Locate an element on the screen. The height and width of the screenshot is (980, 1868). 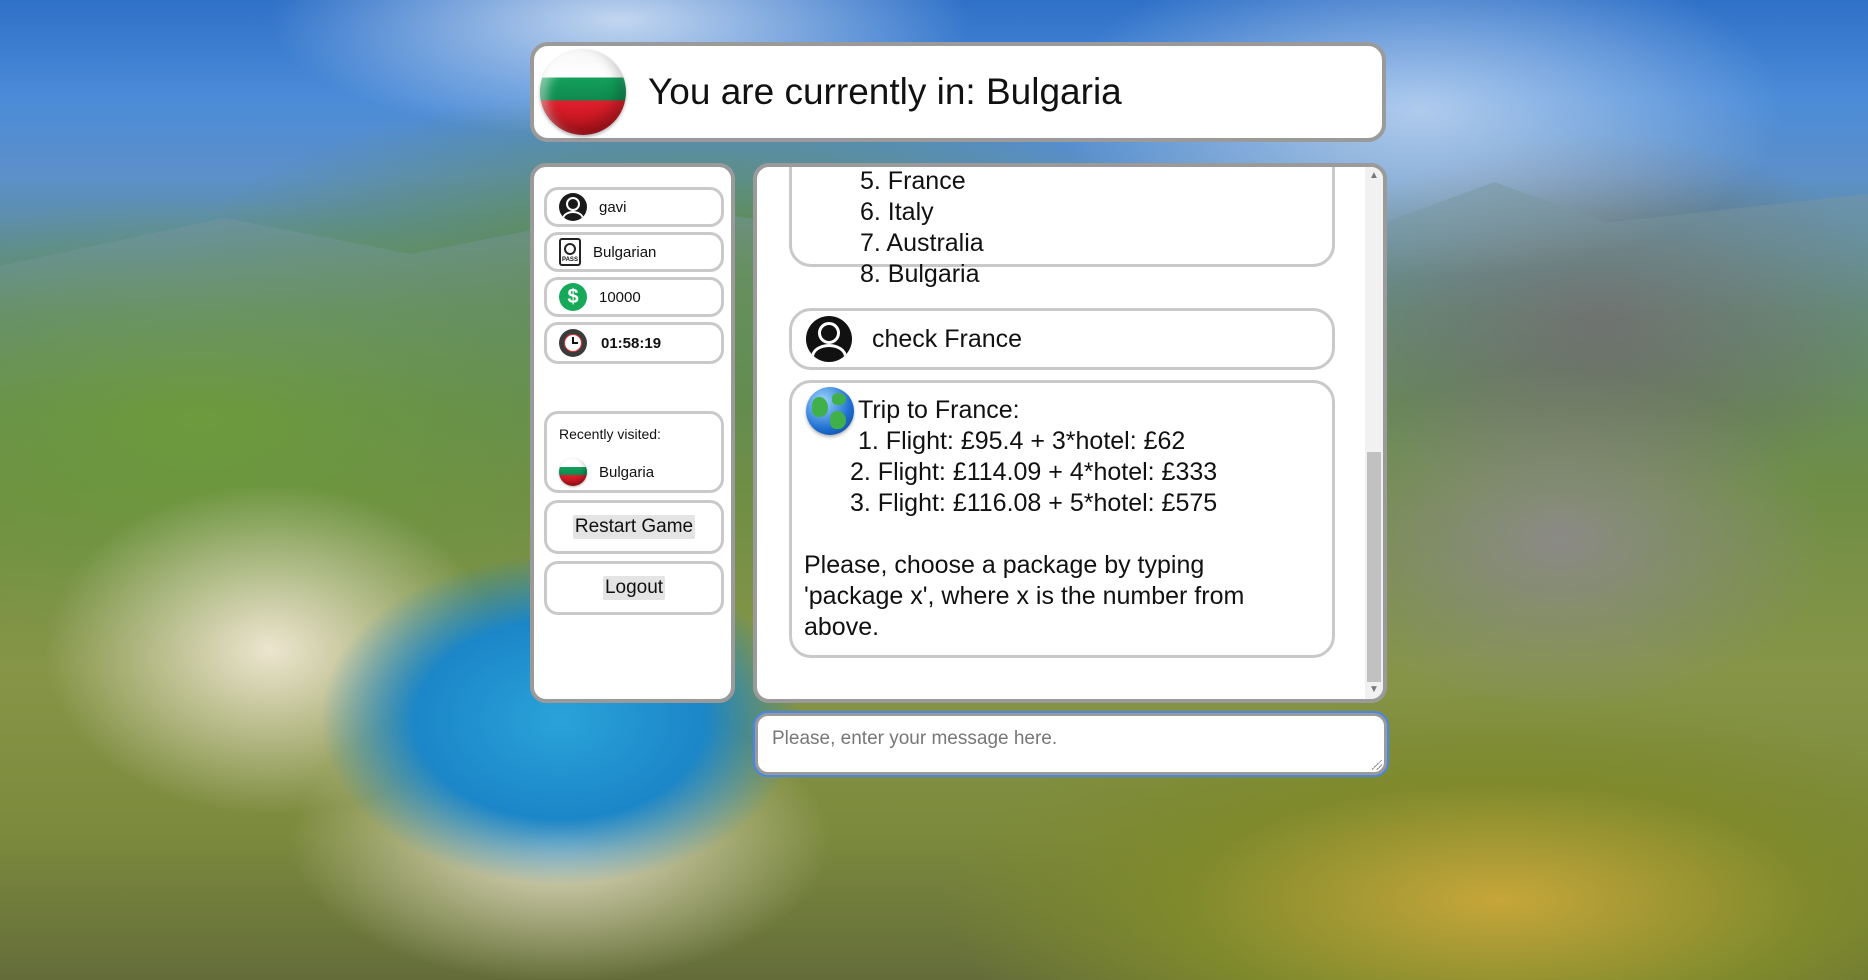
clock-icon is located at coordinates (573, 343).